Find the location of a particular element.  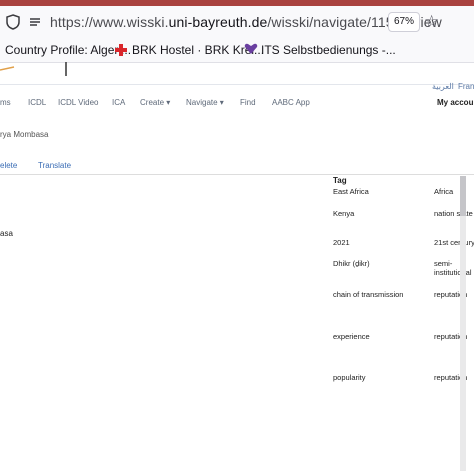

zoom-level-button: 67% is located at coordinates (404, 22).